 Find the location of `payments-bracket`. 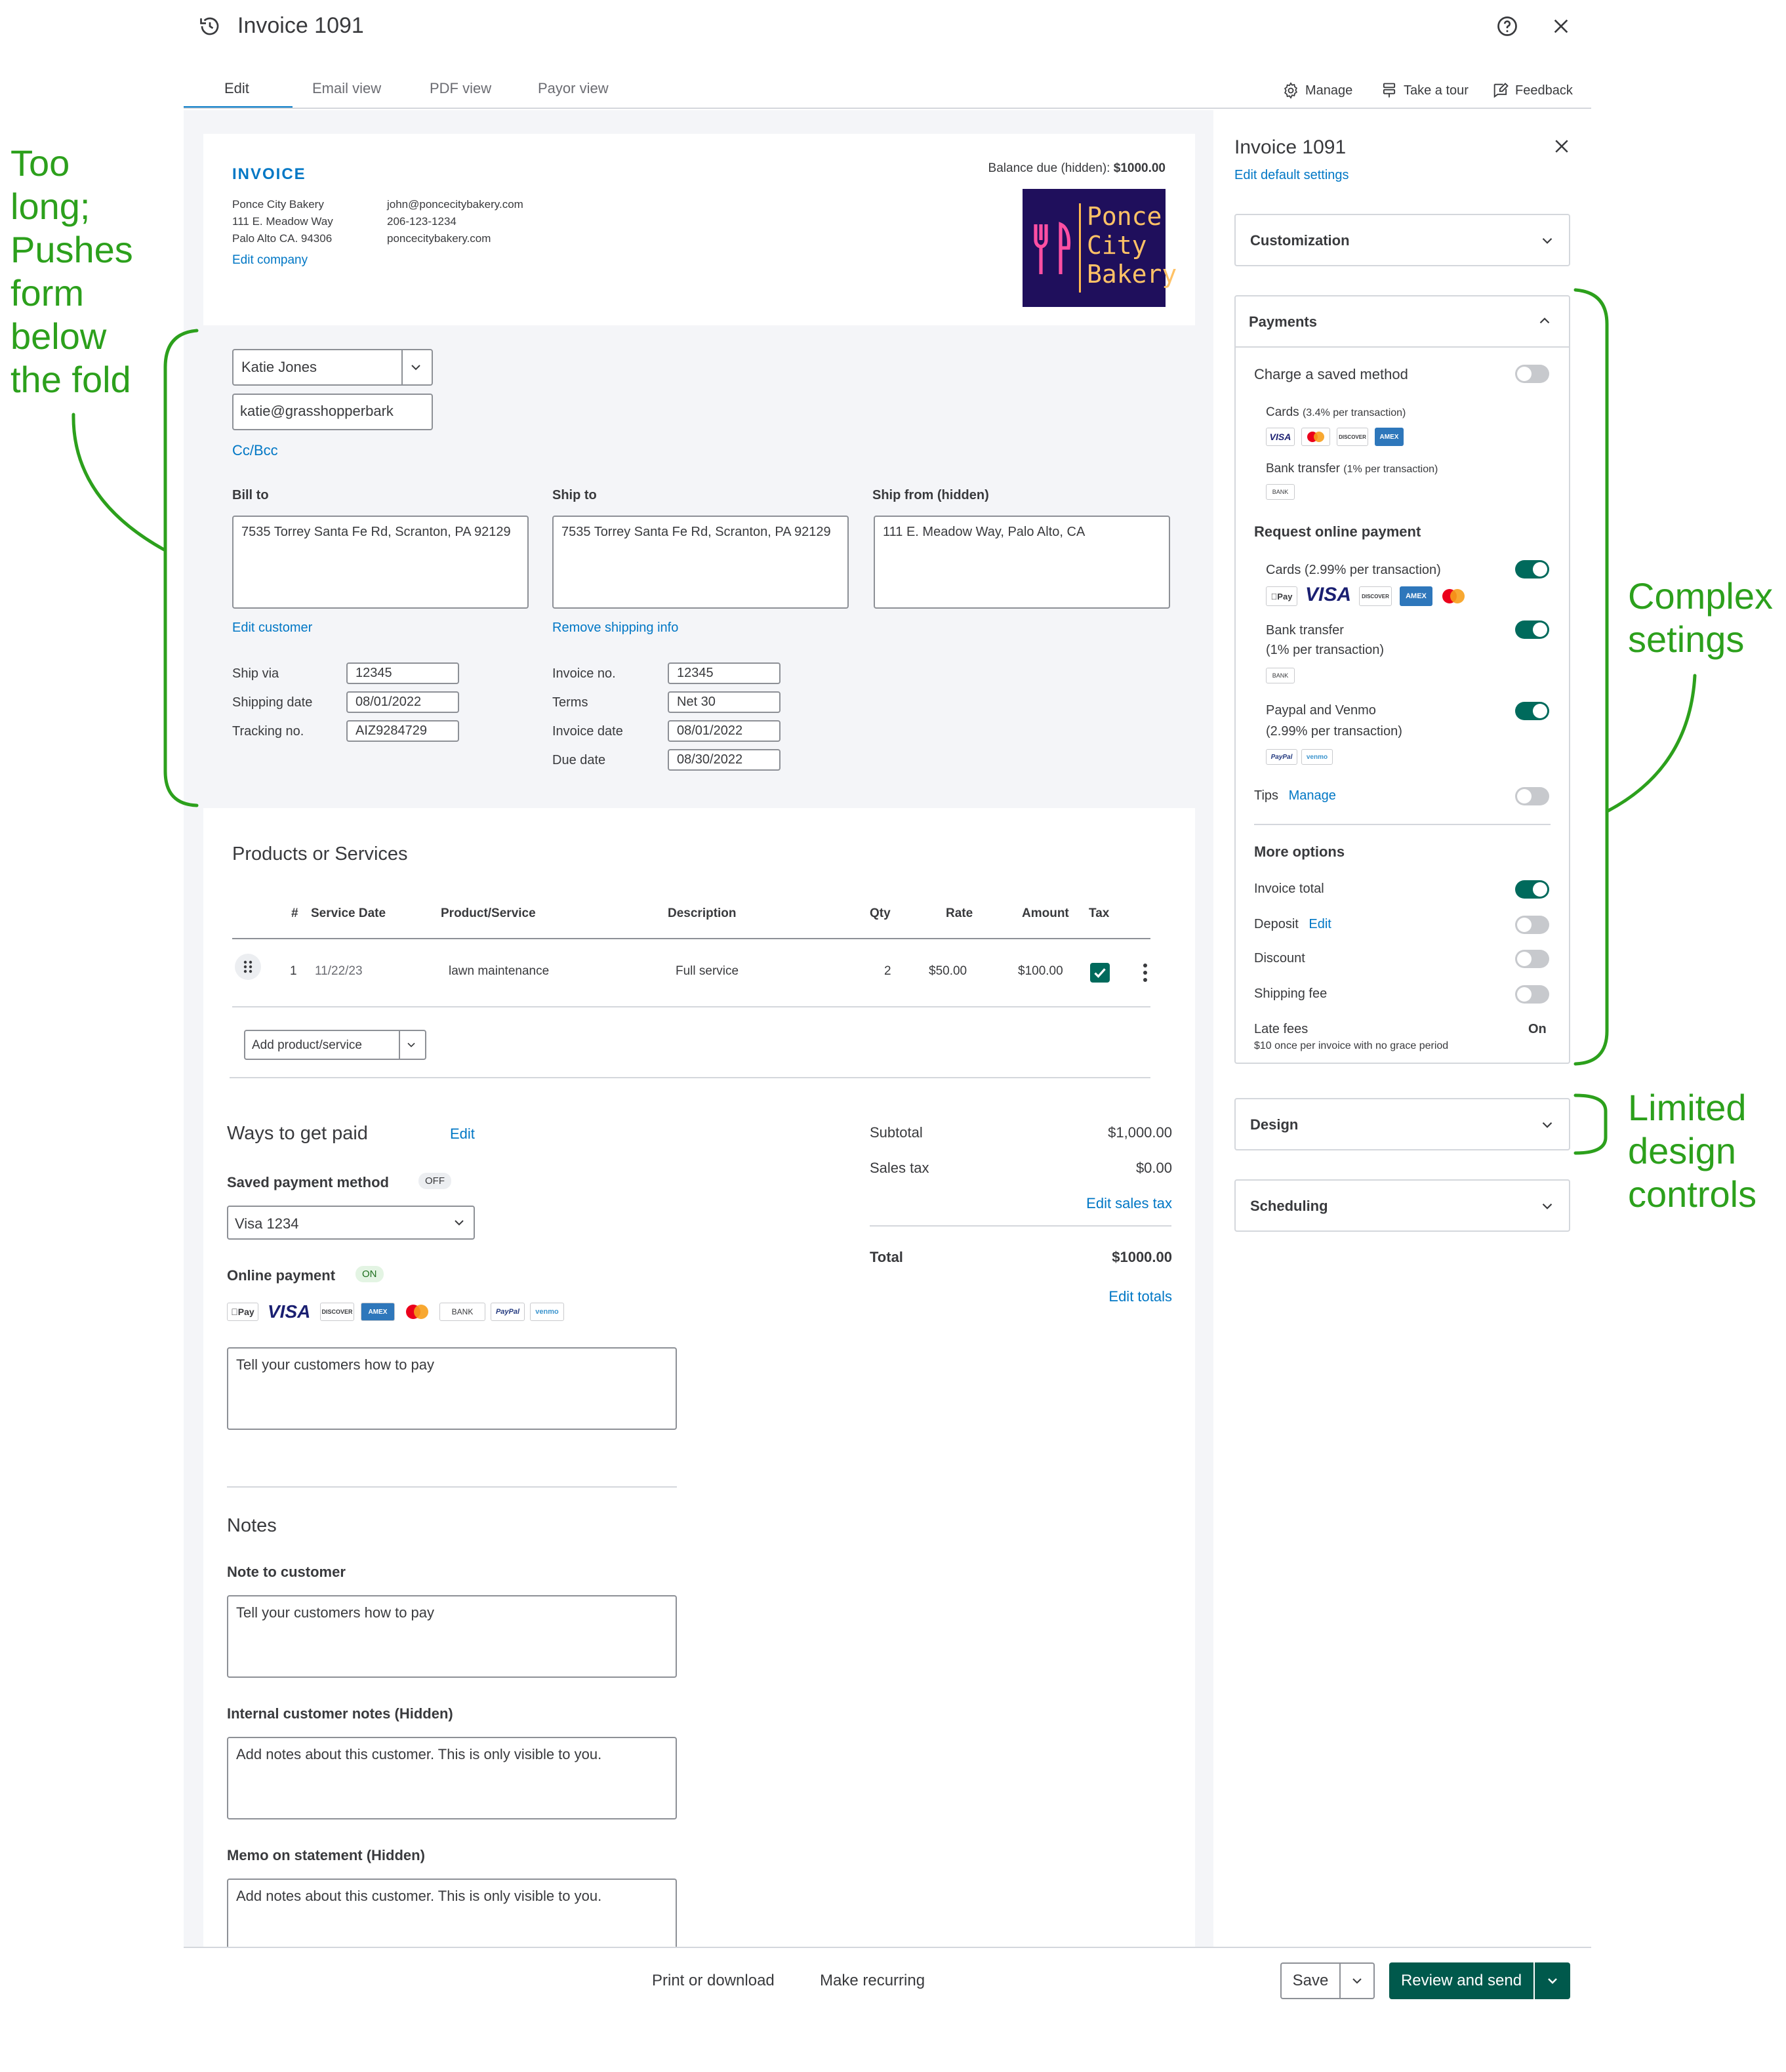

payments-bracket is located at coordinates (1591, 677).